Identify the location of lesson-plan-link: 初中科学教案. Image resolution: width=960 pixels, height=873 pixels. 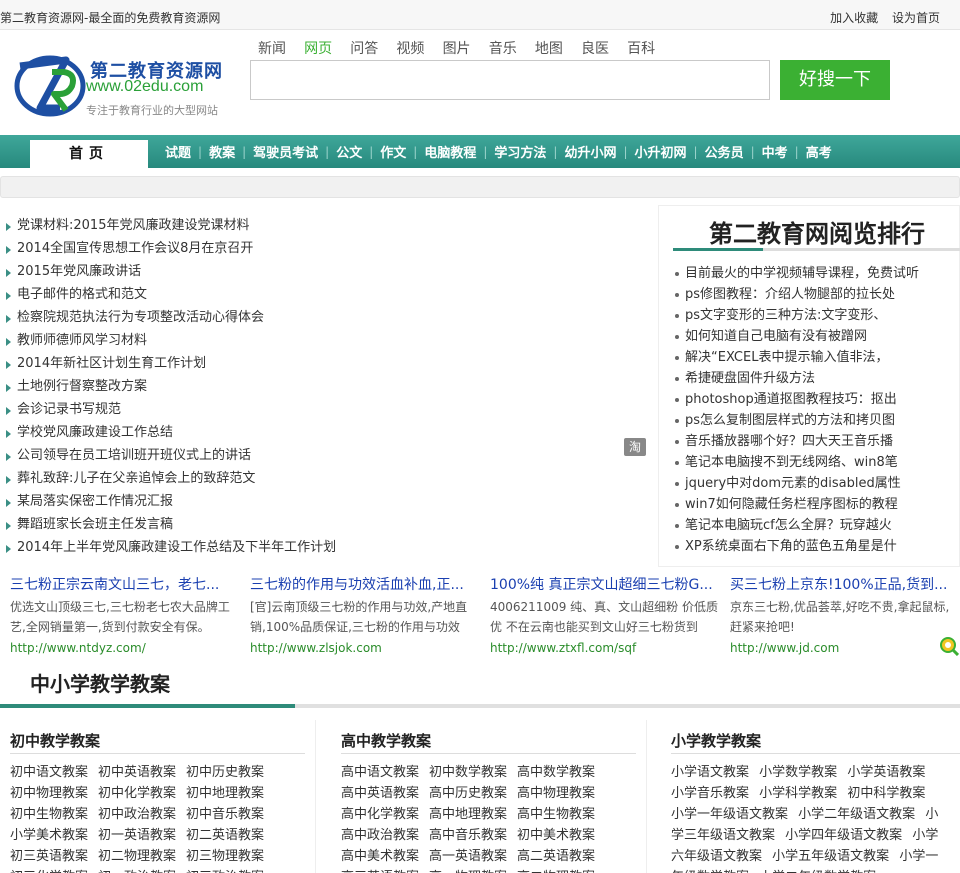
(886, 793).